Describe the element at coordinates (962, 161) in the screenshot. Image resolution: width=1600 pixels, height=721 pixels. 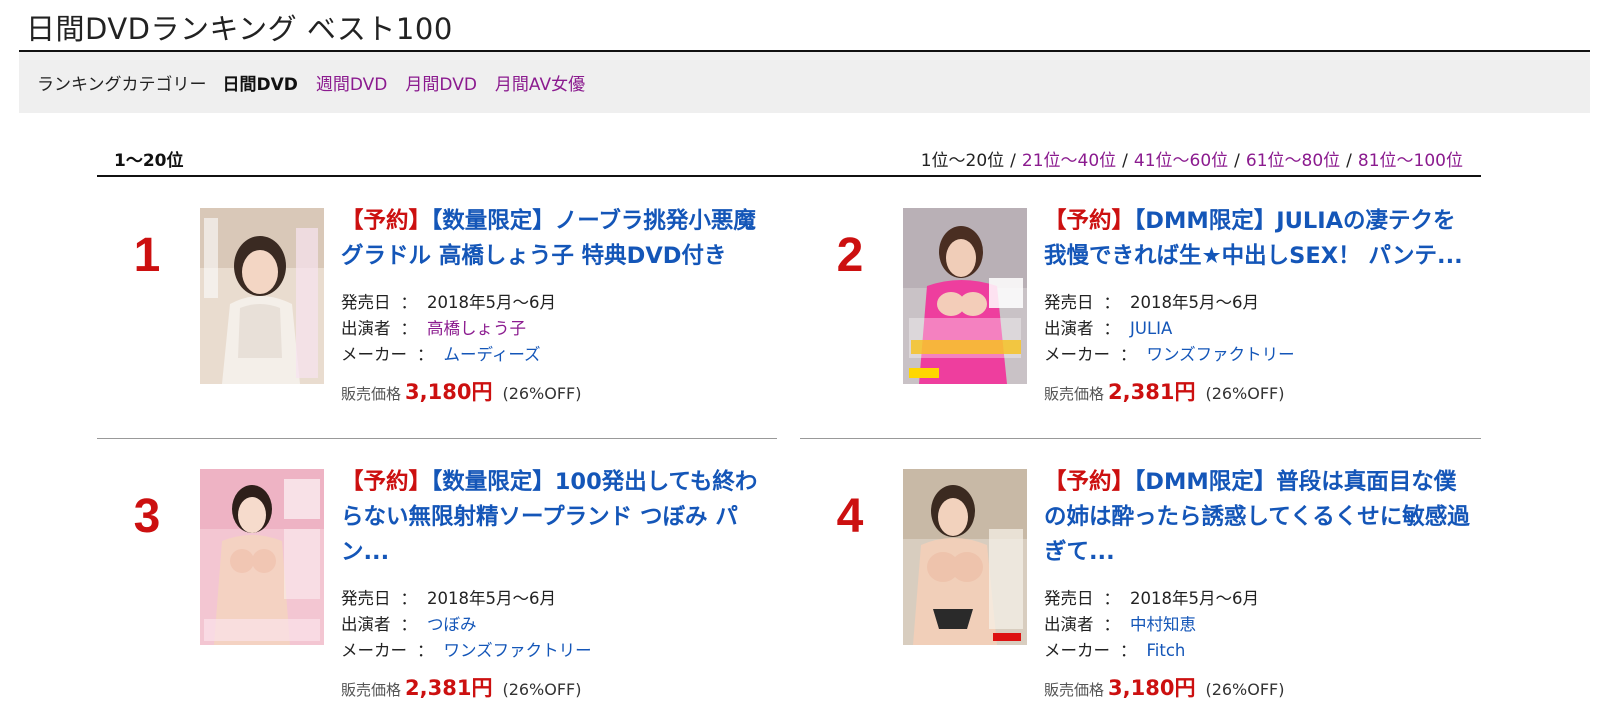
I see `pager-item-1-20: 1位〜20位` at that location.